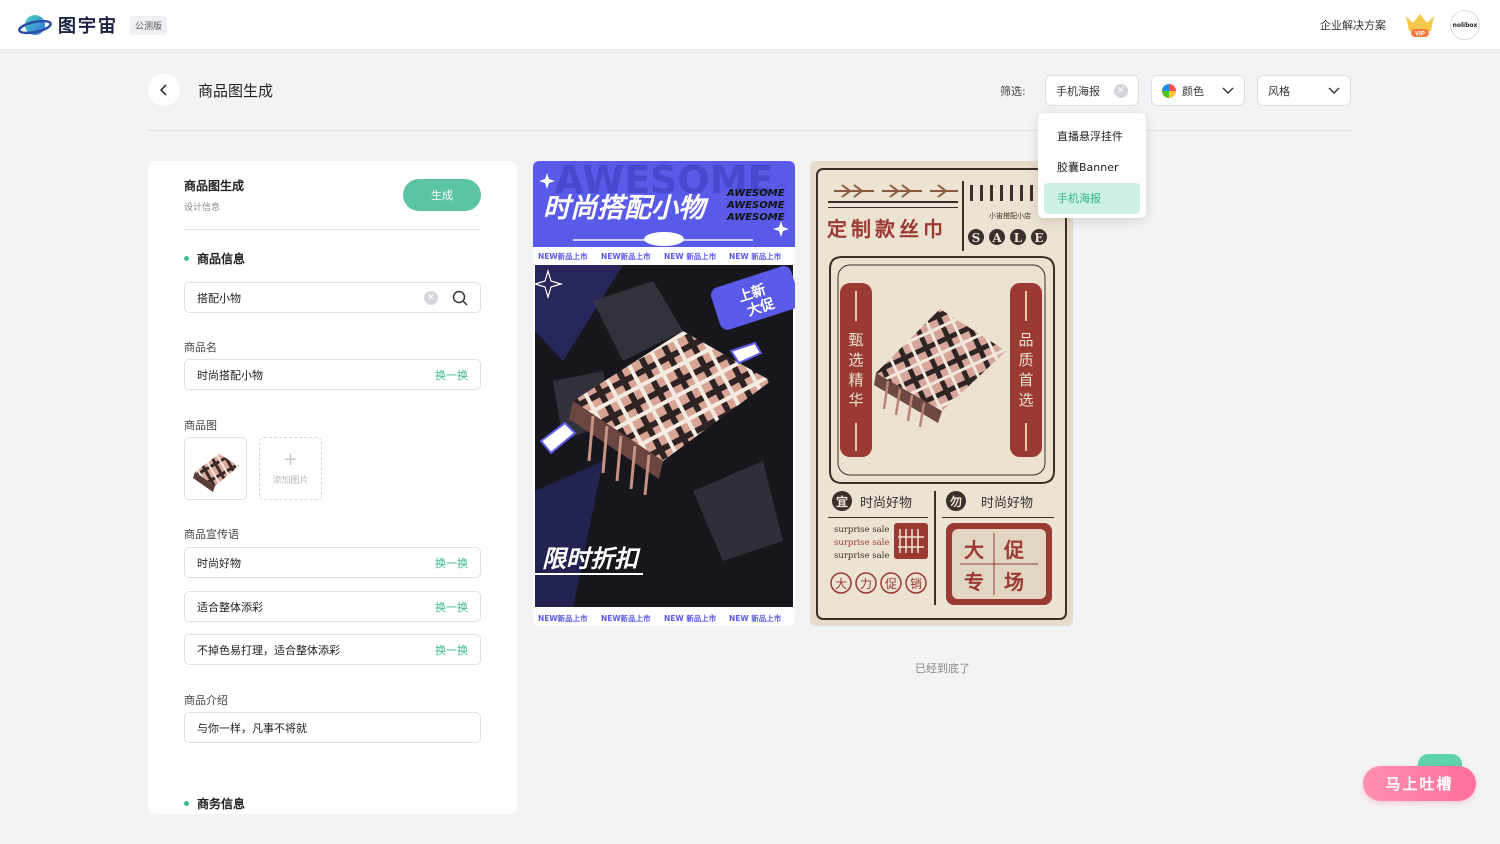 The image size is (1500, 844). I want to click on poster2-tag1-icon: 宜, so click(842, 501).